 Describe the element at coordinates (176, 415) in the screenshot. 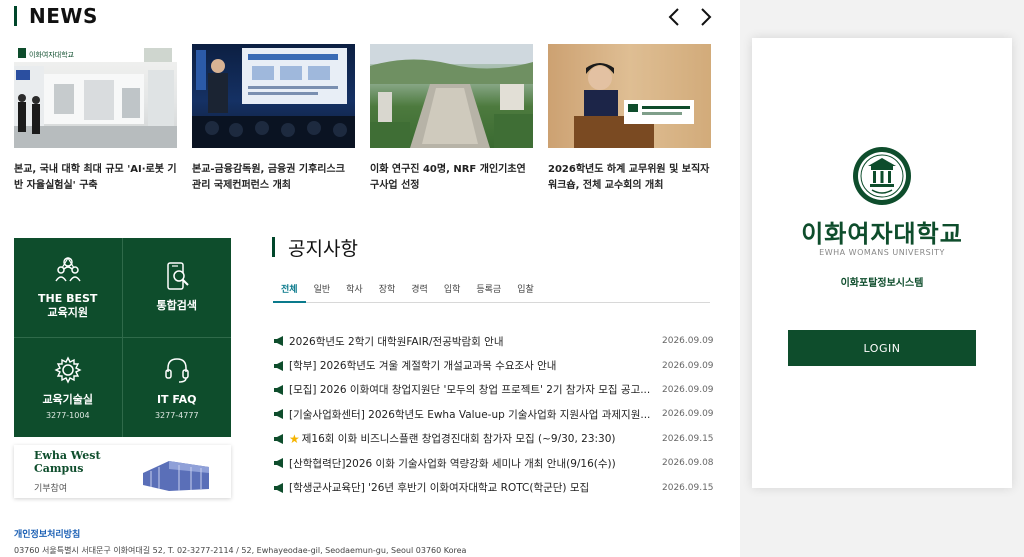

I see `quick-link-phone: 3277-4777` at that location.